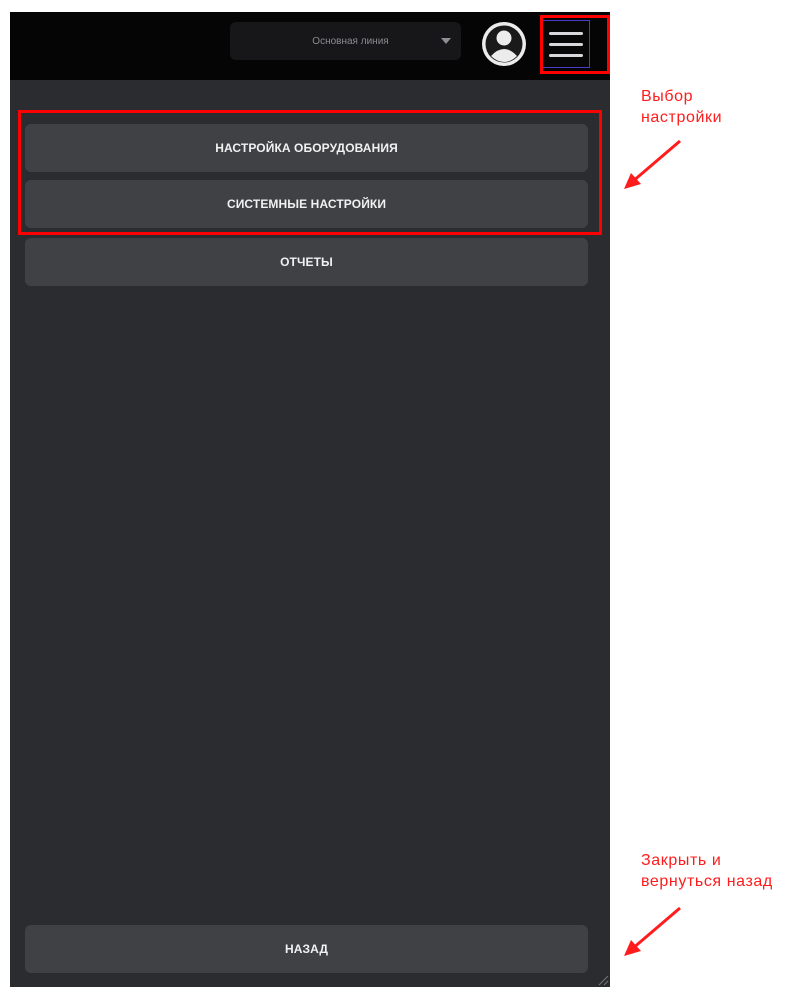 The height and width of the screenshot is (987, 805). I want to click on line-select-value: Основная линия, so click(350, 41).